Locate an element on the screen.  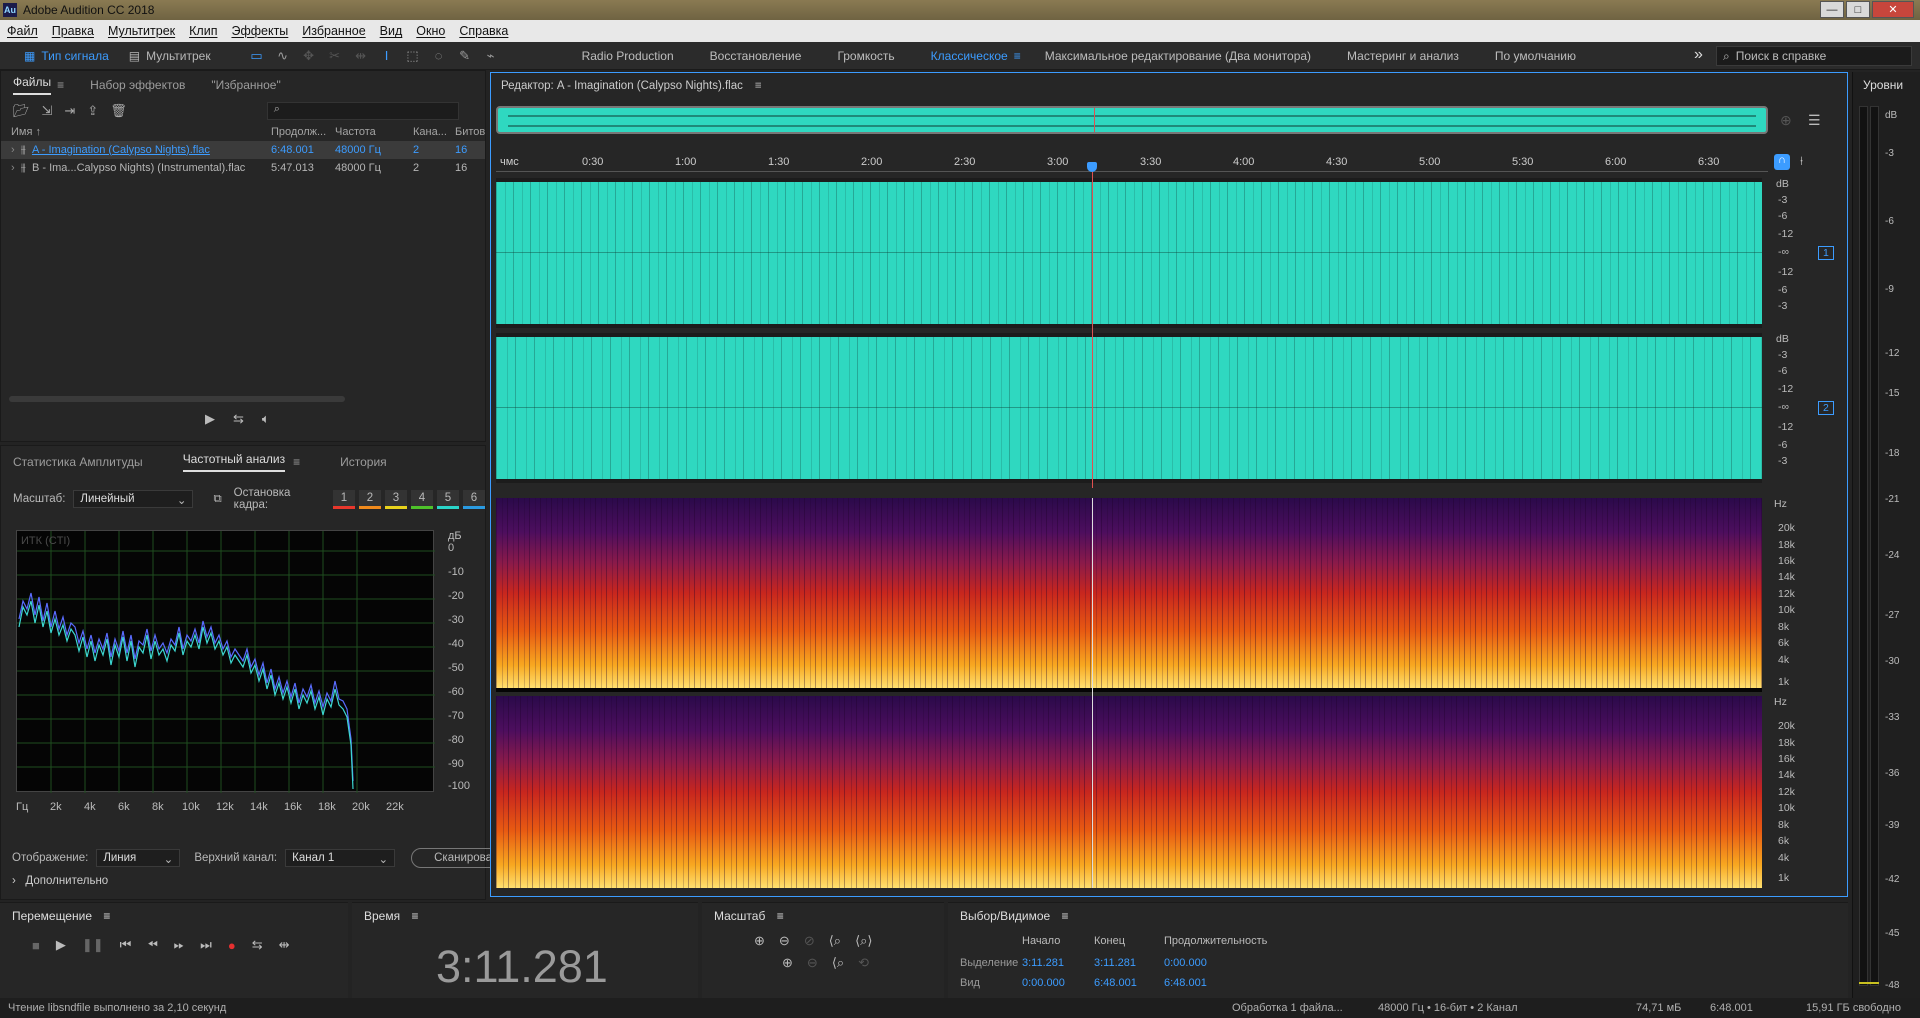
tab-history: История is located at coordinates (363, 462).